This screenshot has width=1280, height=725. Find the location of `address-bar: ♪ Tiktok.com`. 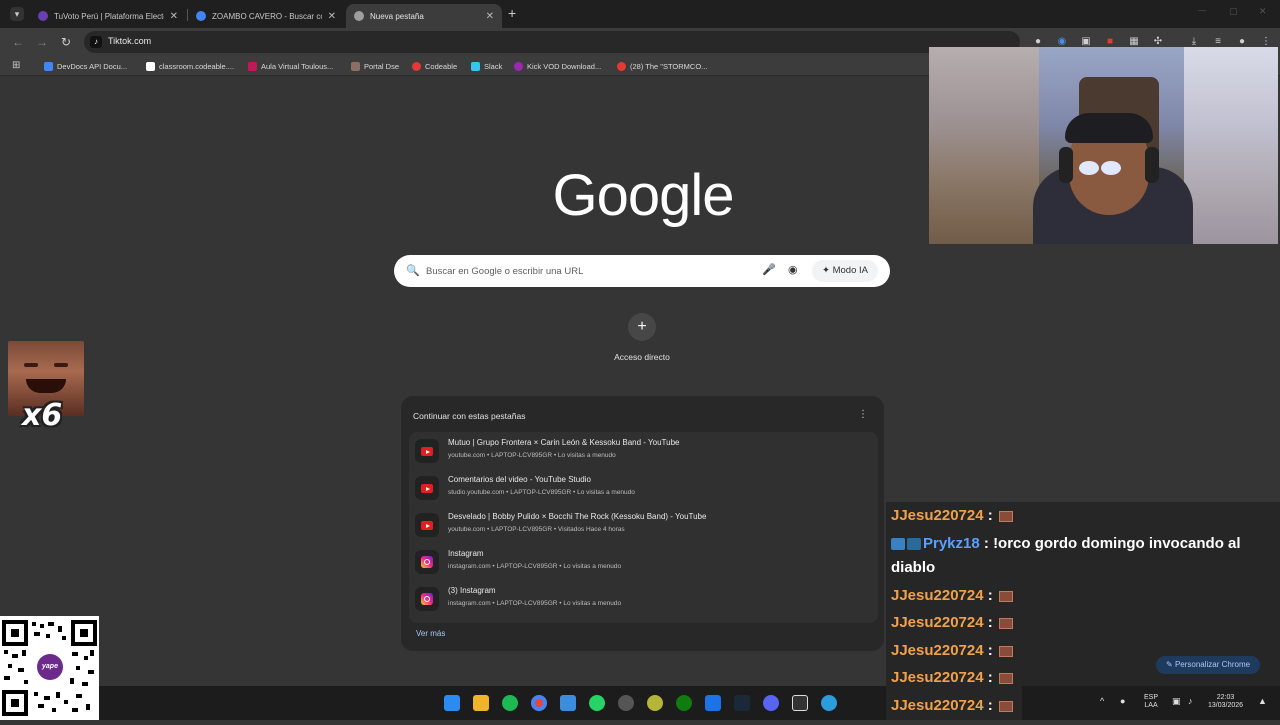

address-bar: ♪ Tiktok.com is located at coordinates (552, 42).